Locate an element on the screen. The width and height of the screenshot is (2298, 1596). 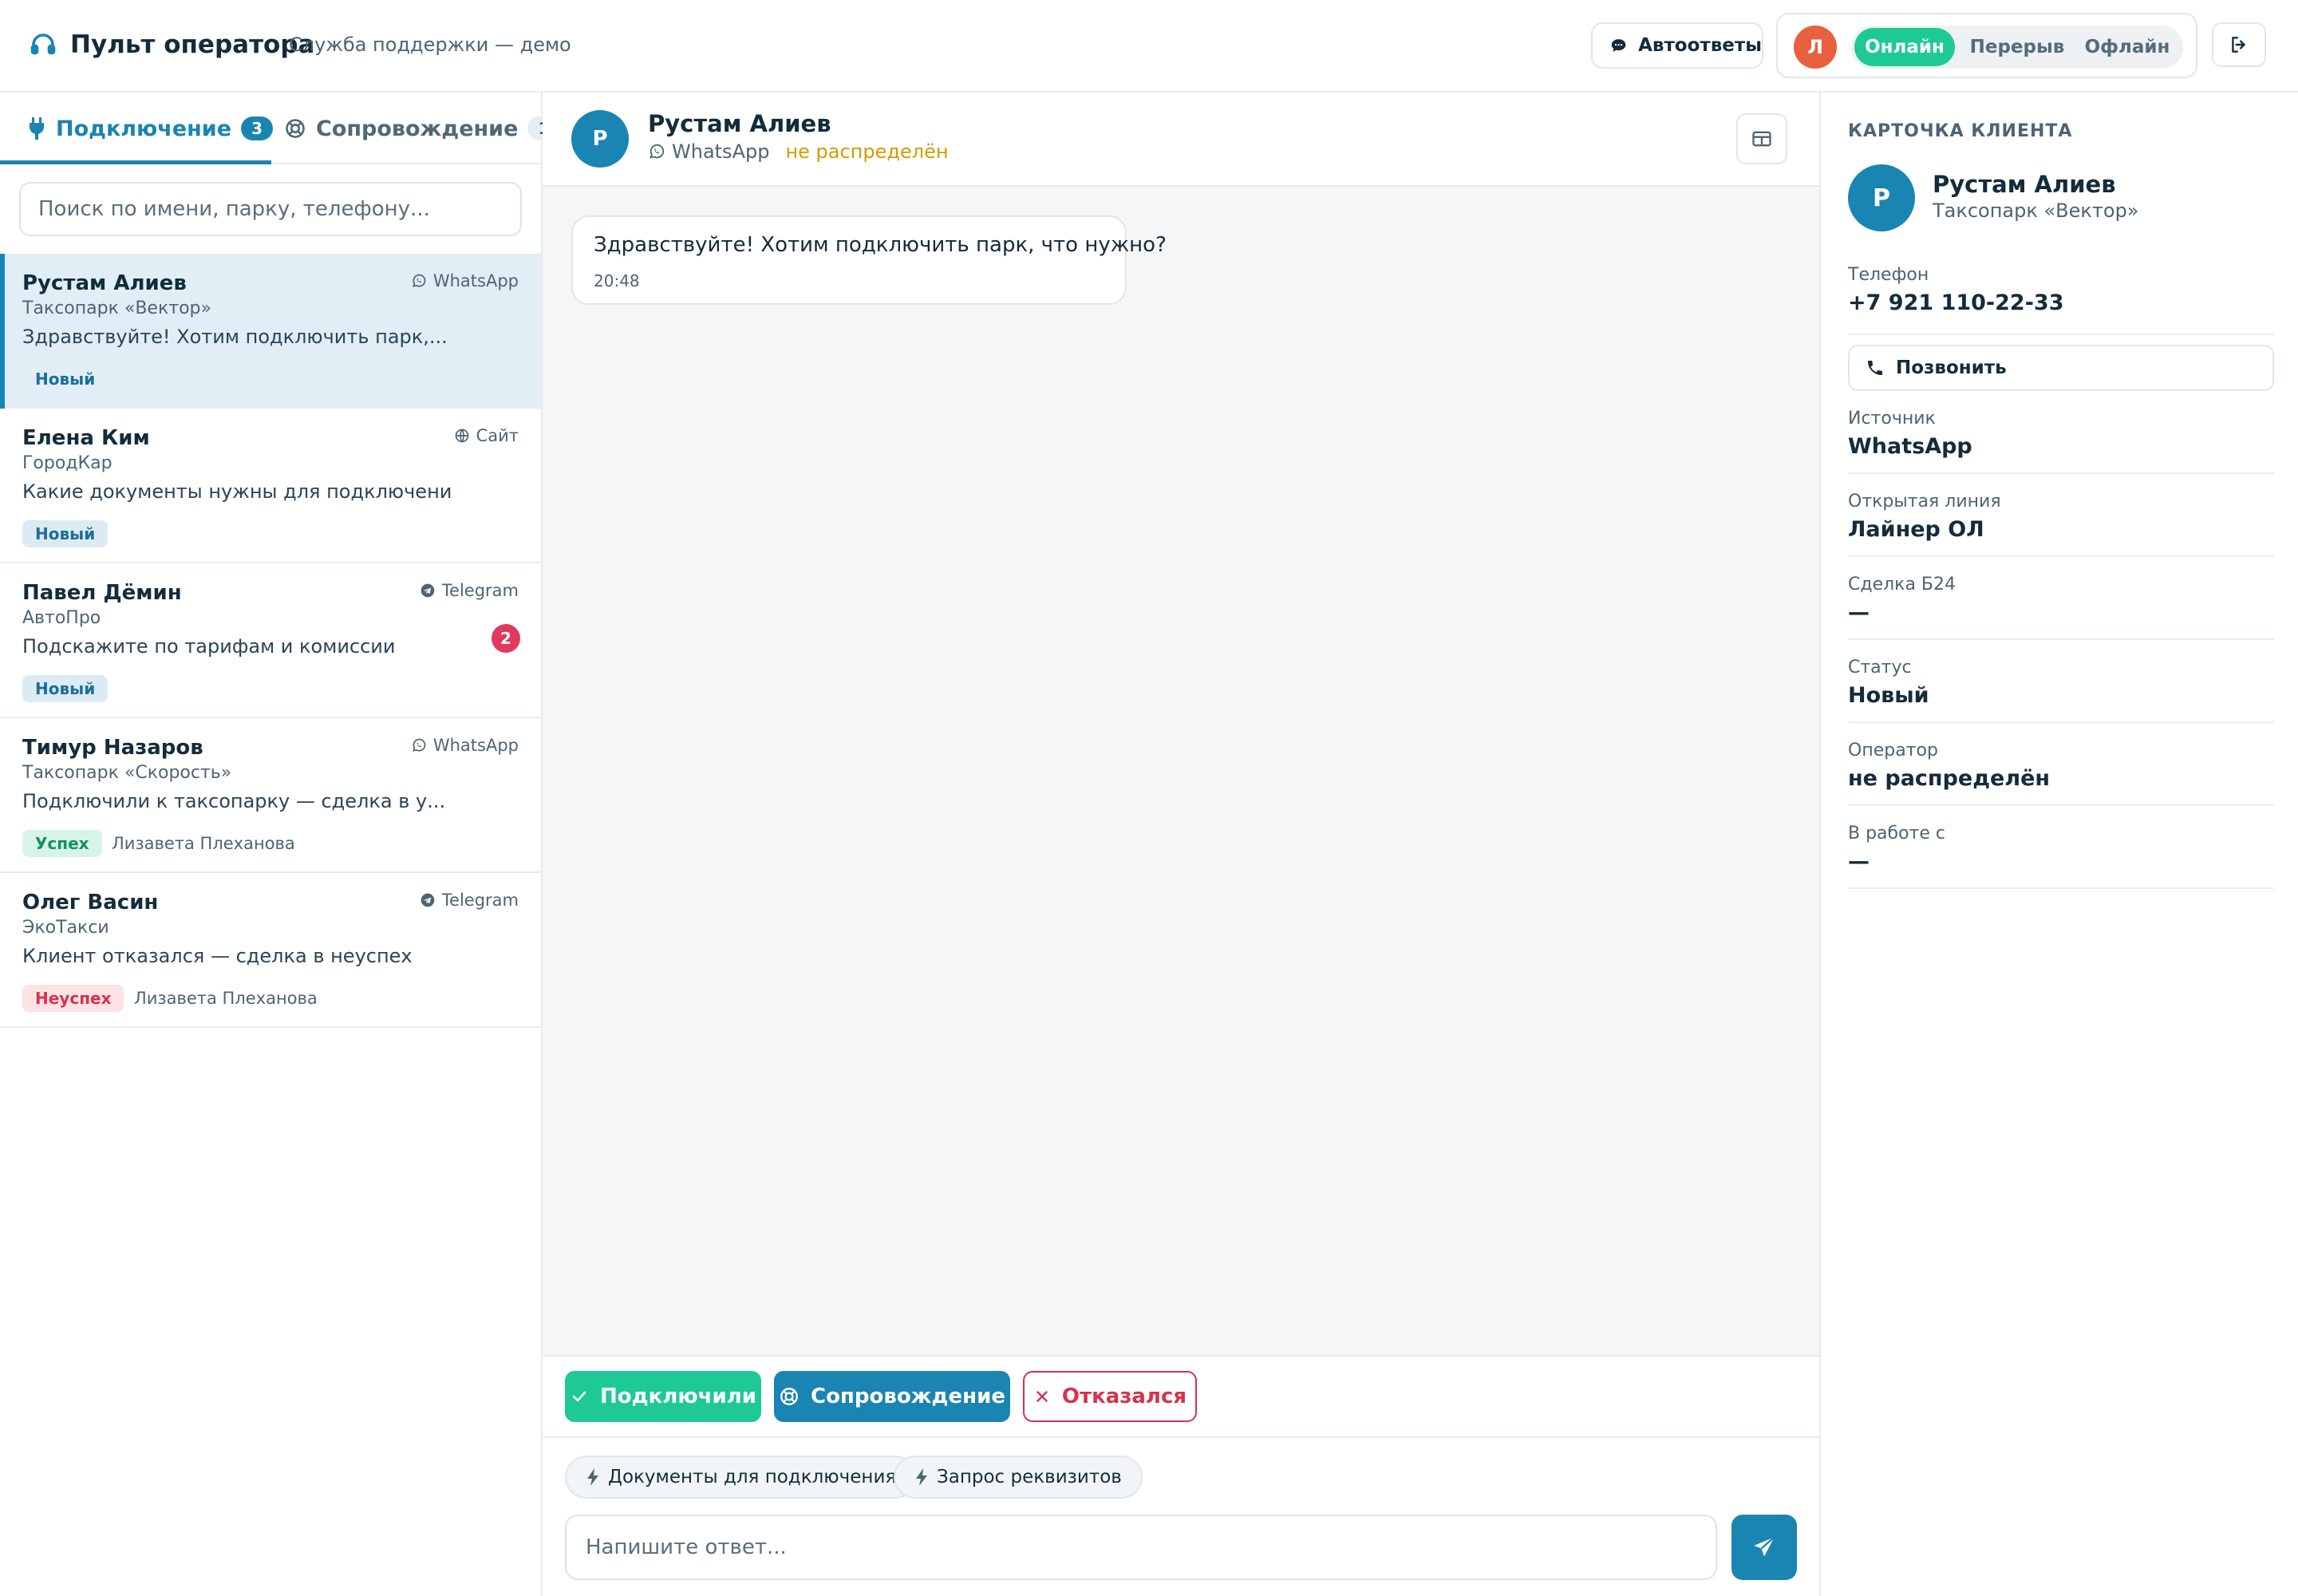
chat-company: Таксопарк «Скорость» is located at coordinates (127, 773).